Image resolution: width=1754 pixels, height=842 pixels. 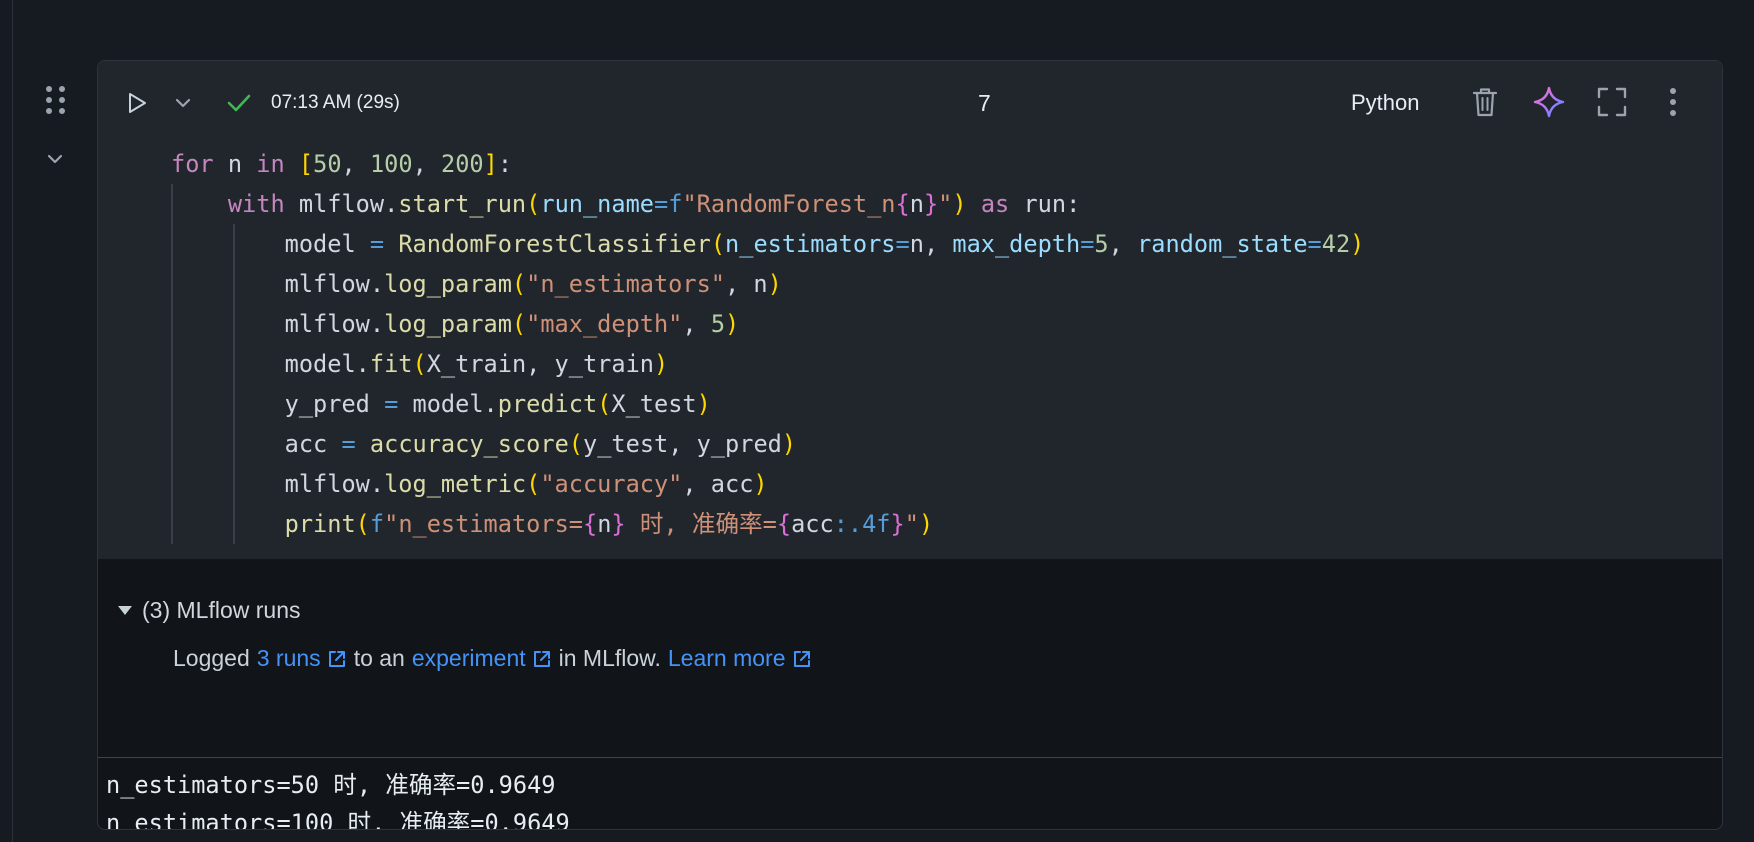 I want to click on experiment-link-label: experiment, so click(x=468, y=658).